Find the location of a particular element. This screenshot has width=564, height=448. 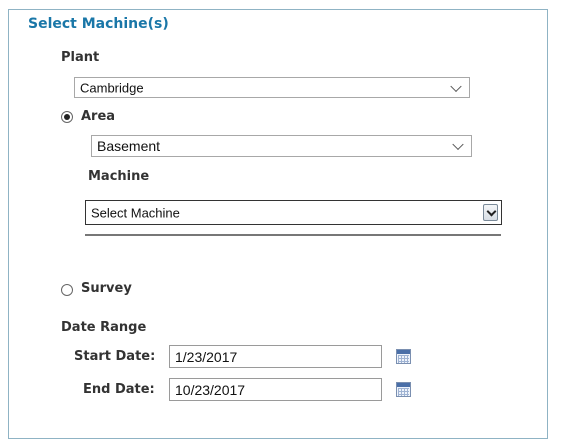

end-date-label: End Date: is located at coordinates (119, 389).